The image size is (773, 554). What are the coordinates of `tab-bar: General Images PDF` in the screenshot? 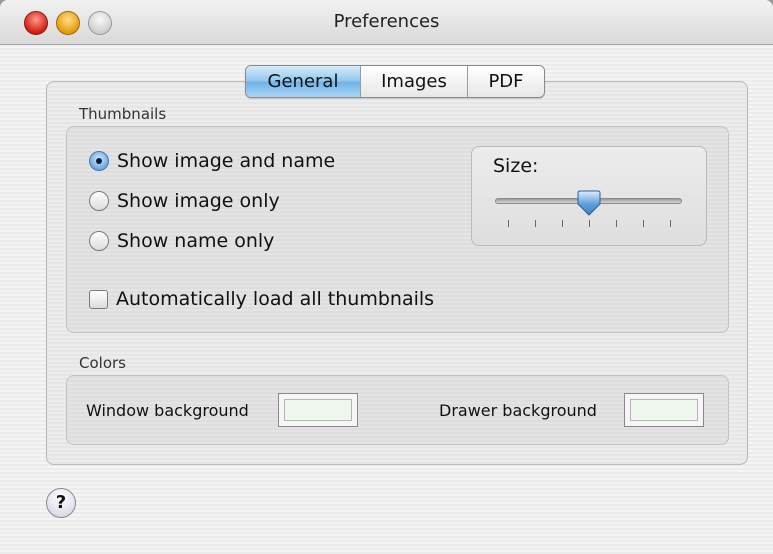 It's located at (395, 81).